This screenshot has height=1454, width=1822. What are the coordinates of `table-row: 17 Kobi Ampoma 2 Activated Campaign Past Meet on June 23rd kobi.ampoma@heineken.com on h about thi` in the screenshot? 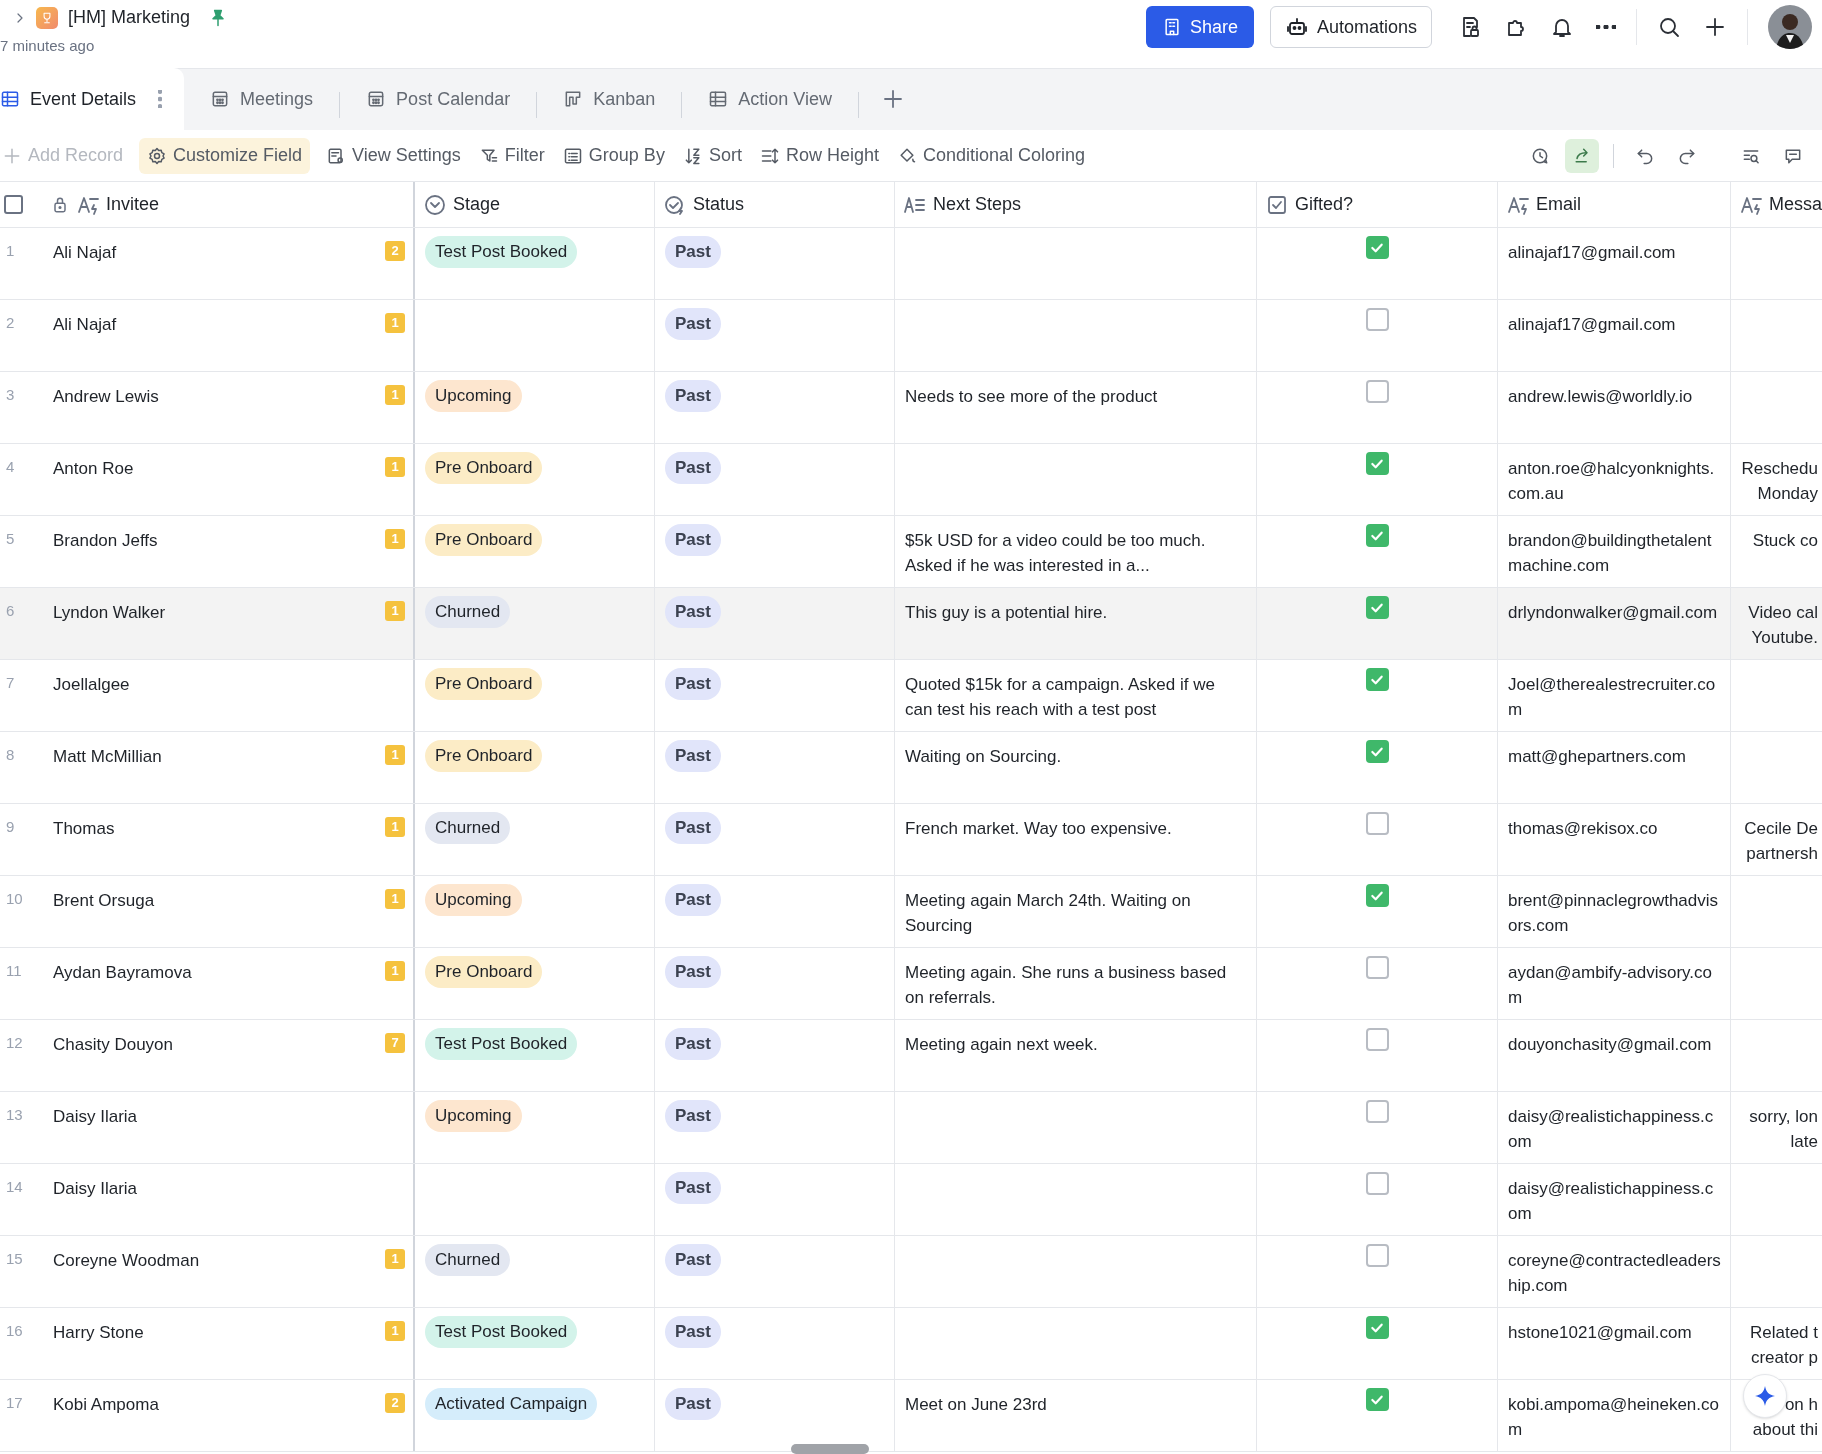 It's located at (911, 1416).